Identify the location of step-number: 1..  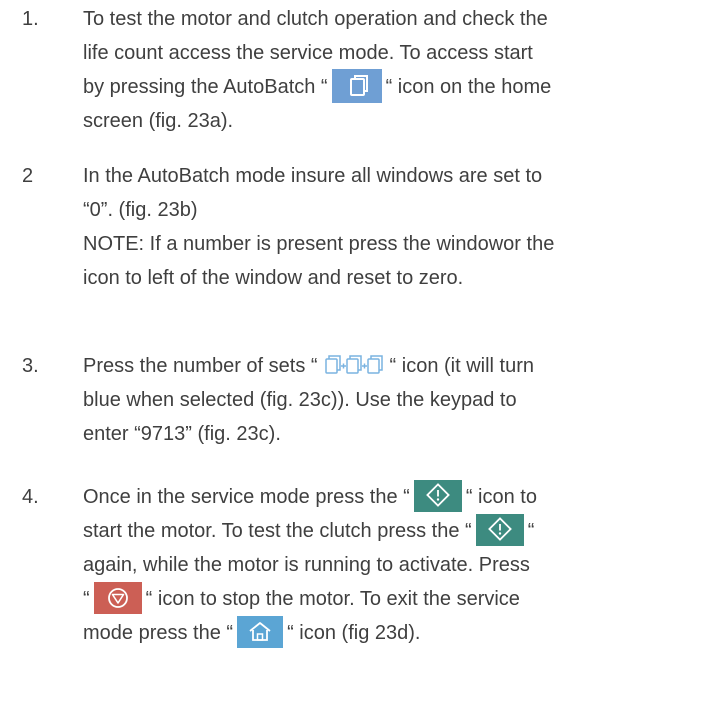
(30, 19).